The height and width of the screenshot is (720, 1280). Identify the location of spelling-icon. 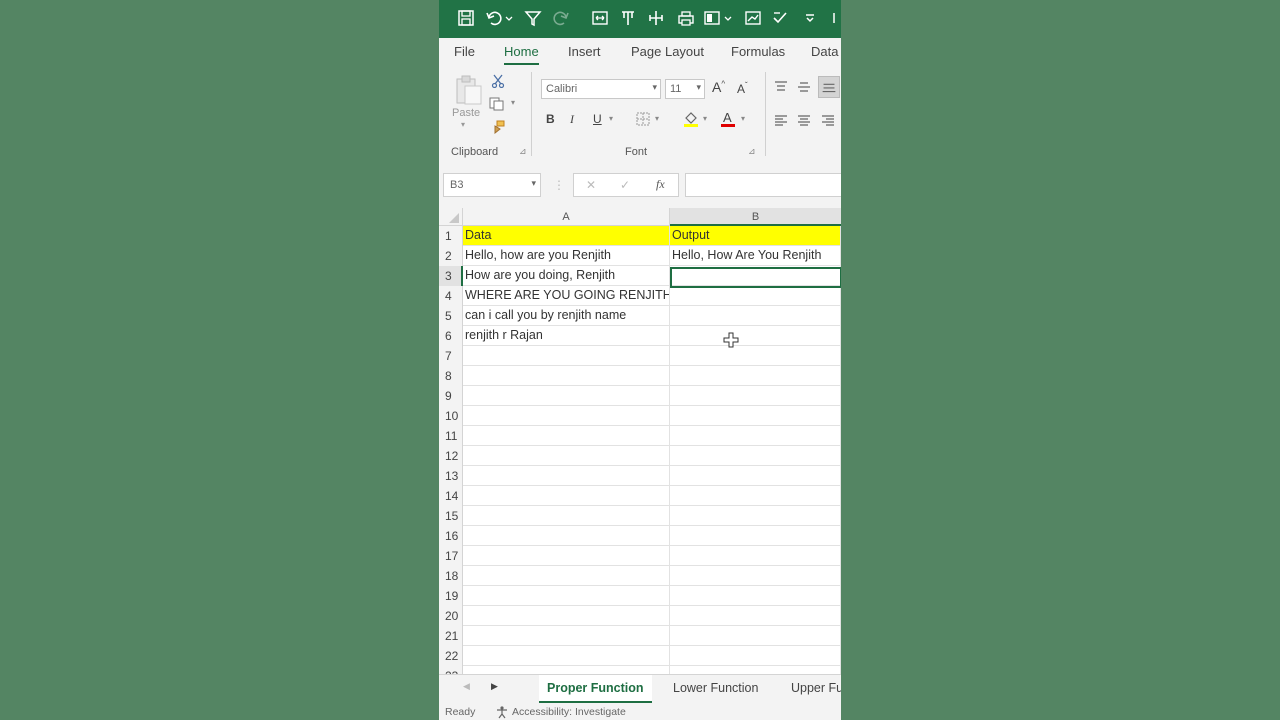
(780, 18).